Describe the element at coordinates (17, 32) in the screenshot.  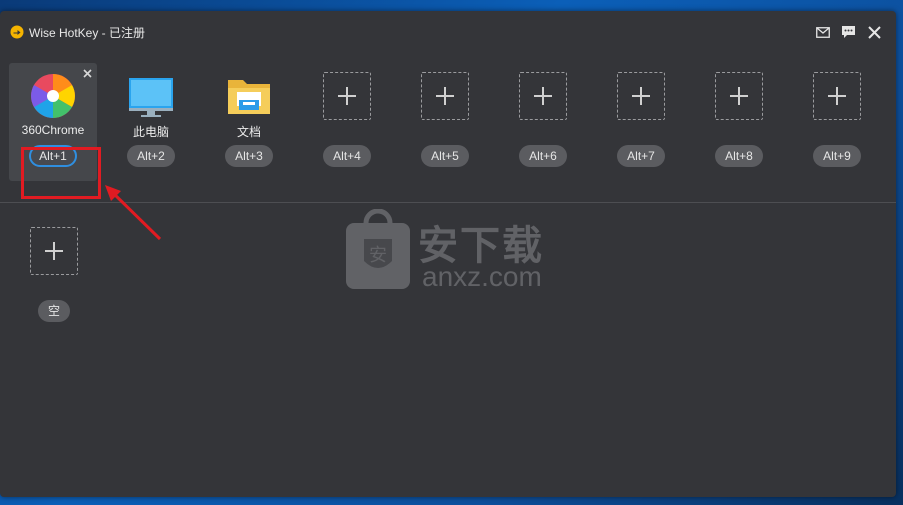
I see `app-logo-icon` at that location.